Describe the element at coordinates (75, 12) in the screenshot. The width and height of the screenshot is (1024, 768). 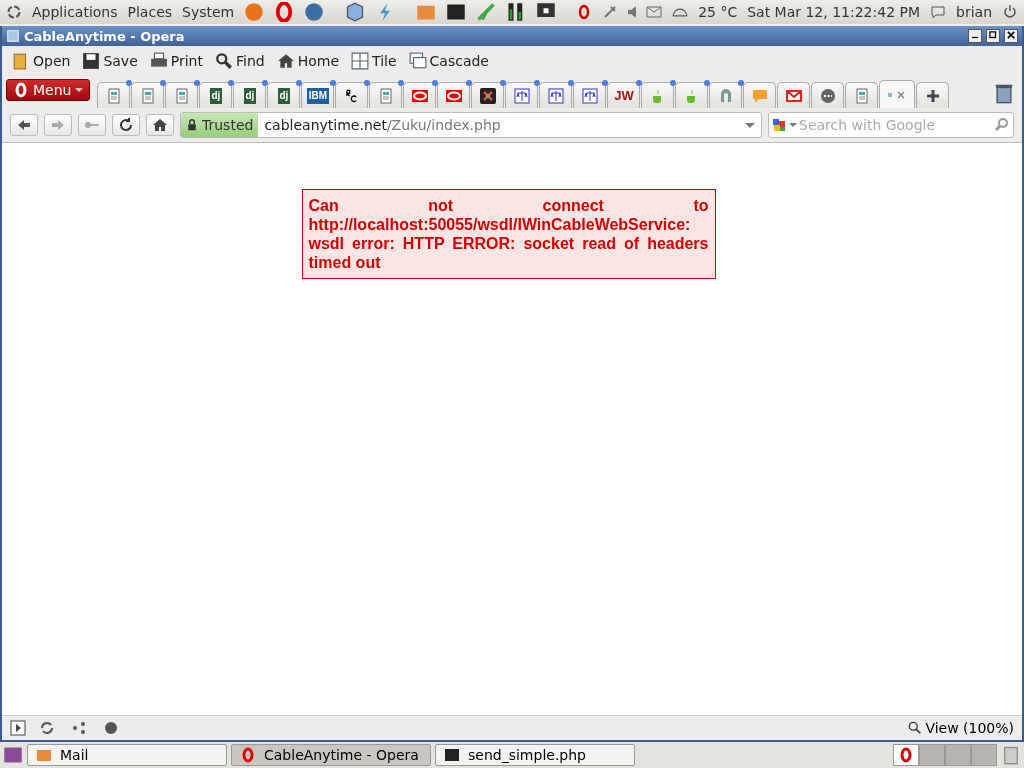
I see `panel-menu: Applications` at that location.